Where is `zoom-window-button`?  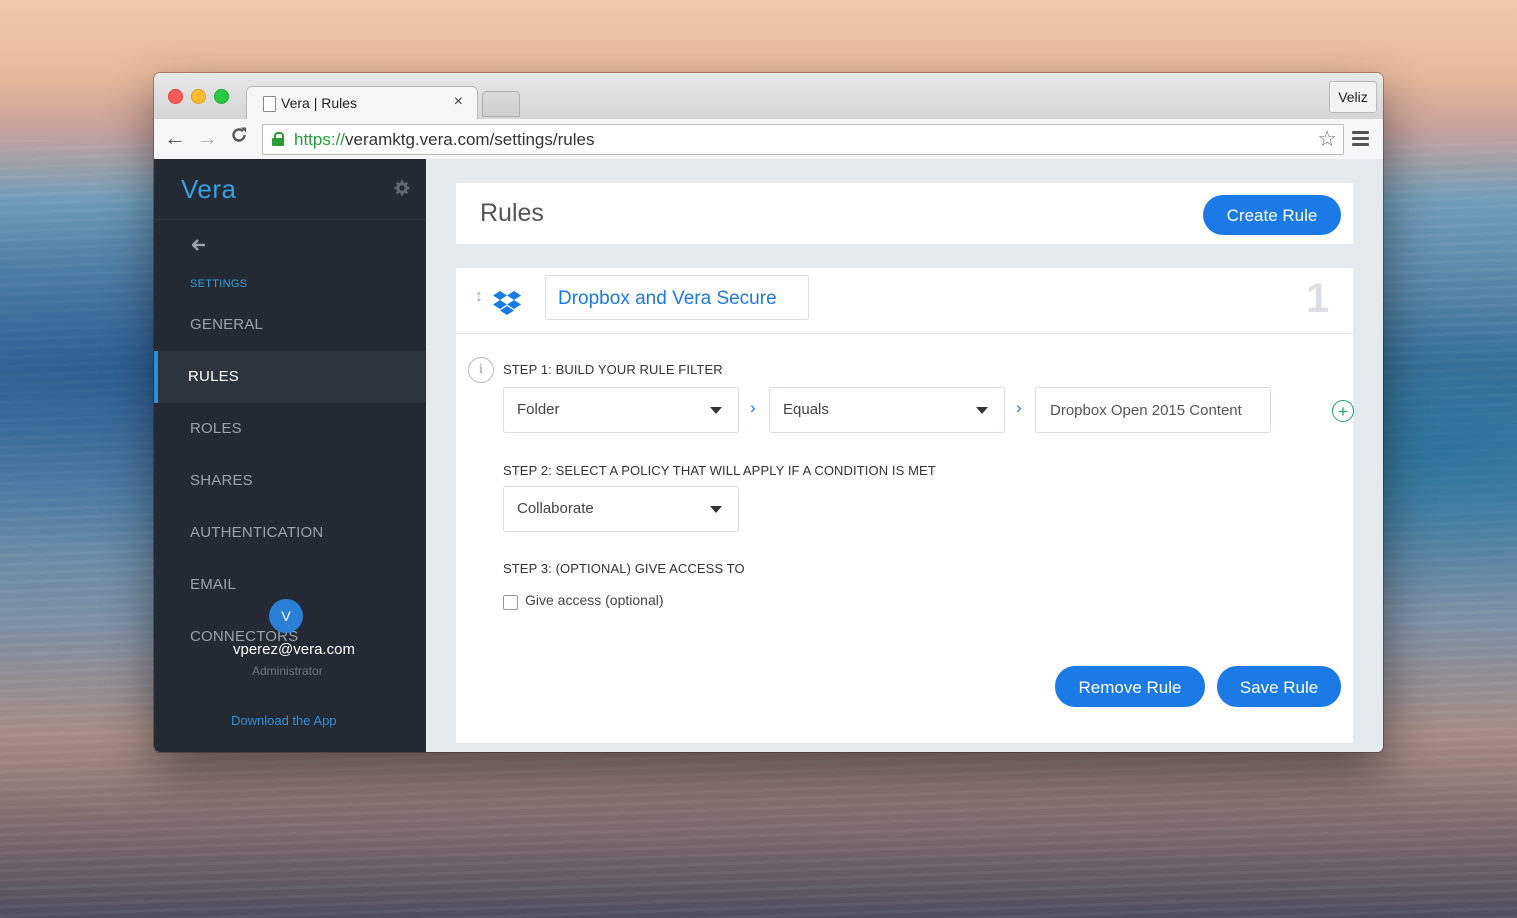
zoom-window-button is located at coordinates (221, 96).